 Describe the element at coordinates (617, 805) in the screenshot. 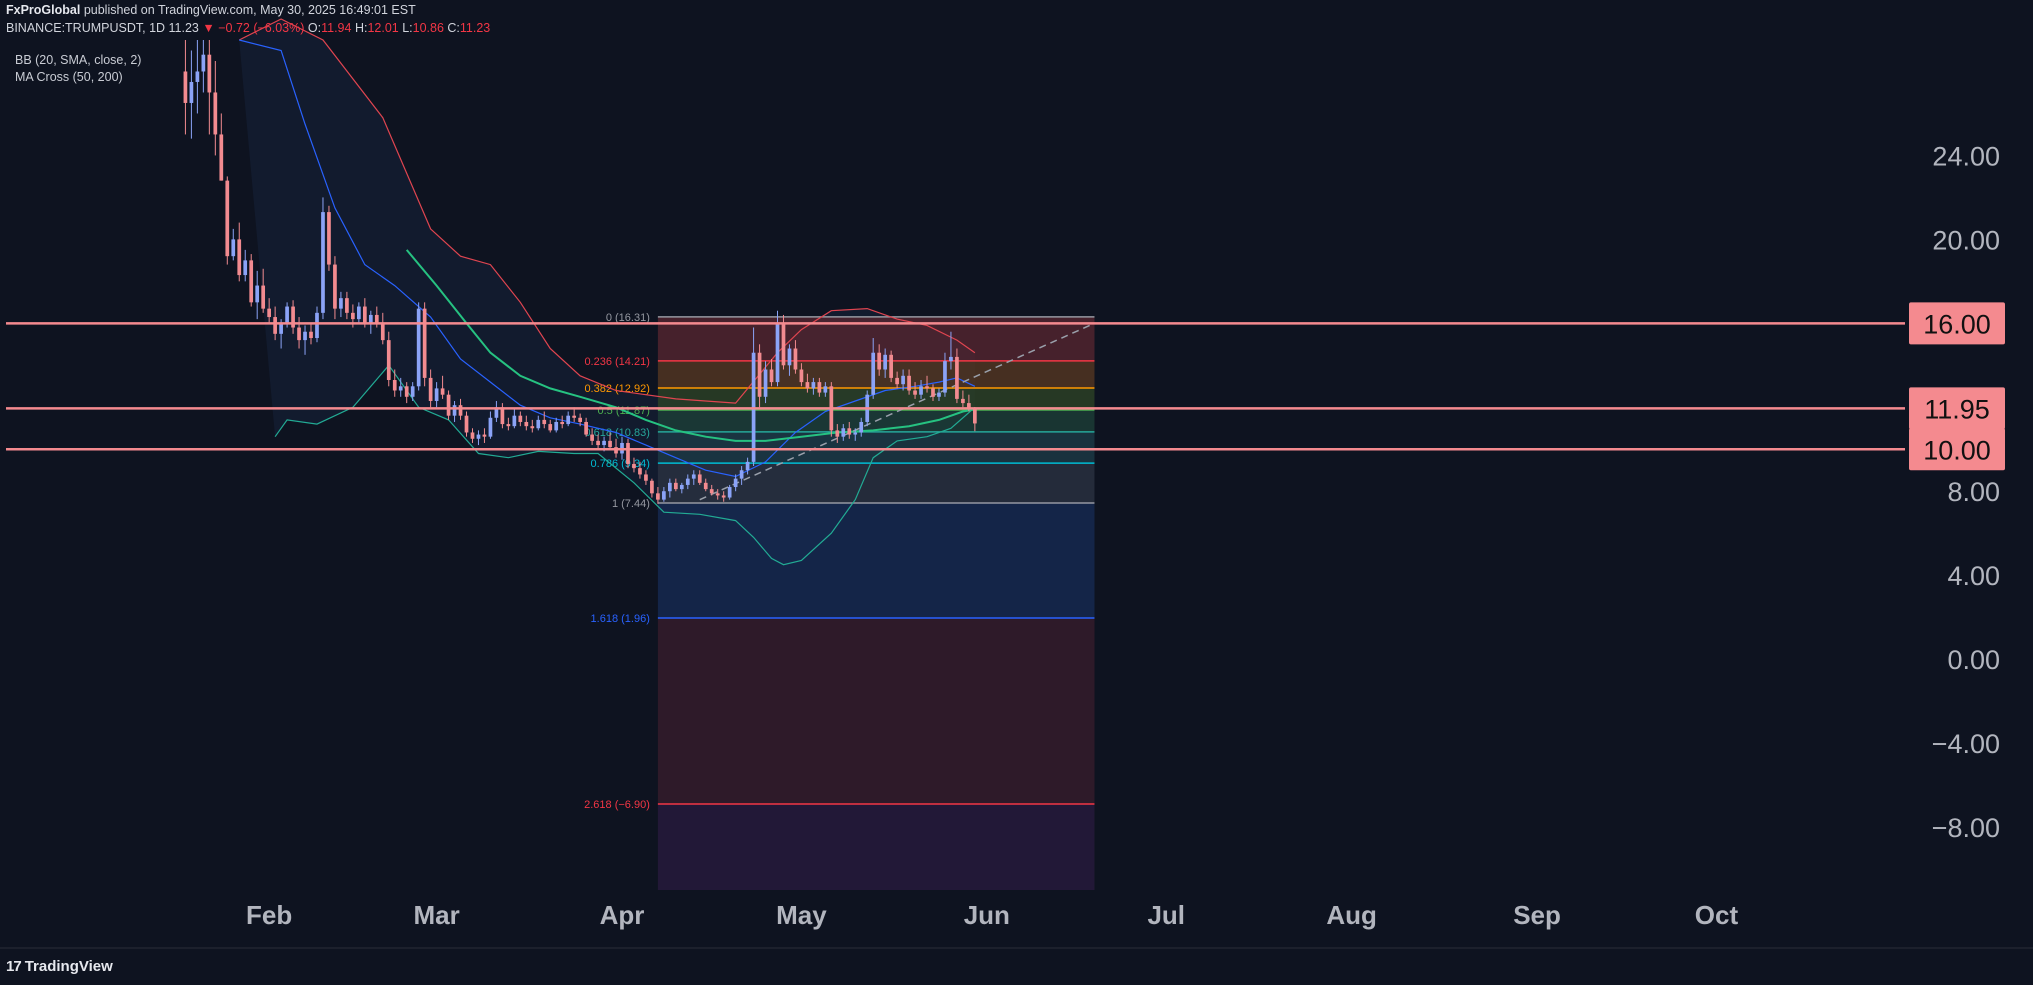

I see `fib-level-label-8: 2.618 (−6.90)` at that location.